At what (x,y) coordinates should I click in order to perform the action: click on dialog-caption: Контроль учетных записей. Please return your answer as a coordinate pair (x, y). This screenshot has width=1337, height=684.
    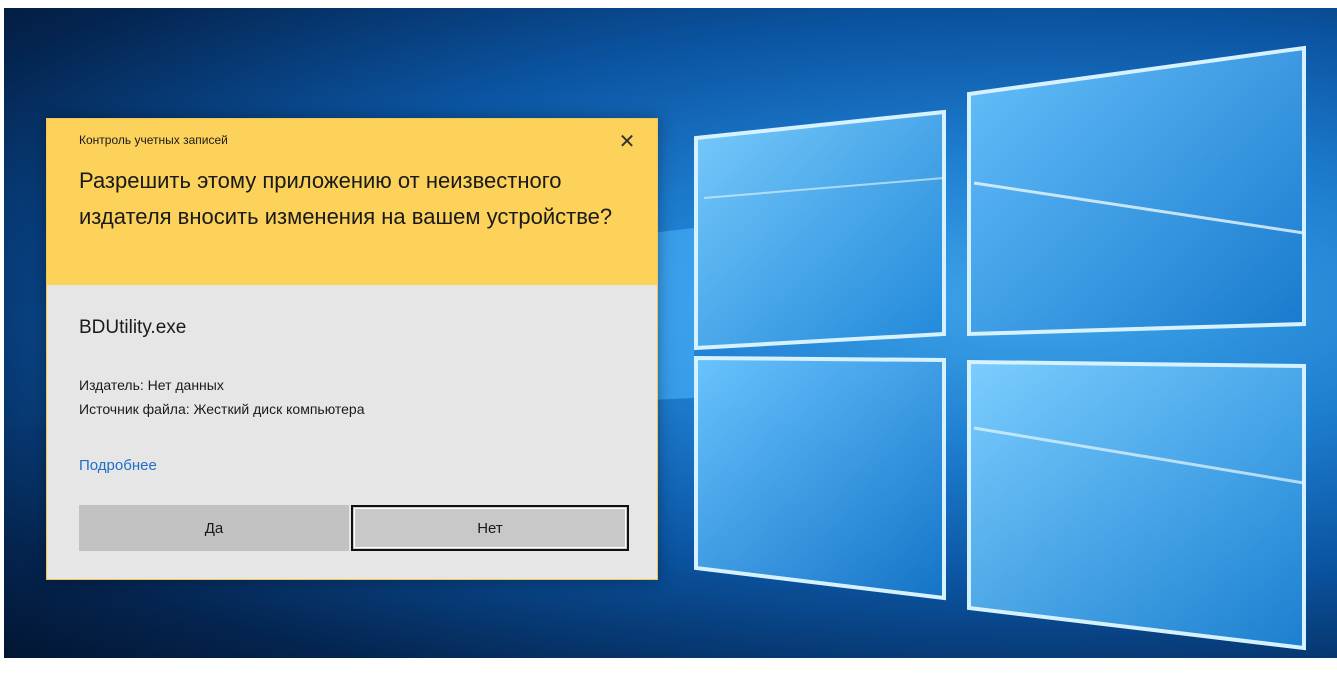
    Looking at the image, I should click on (153, 140).